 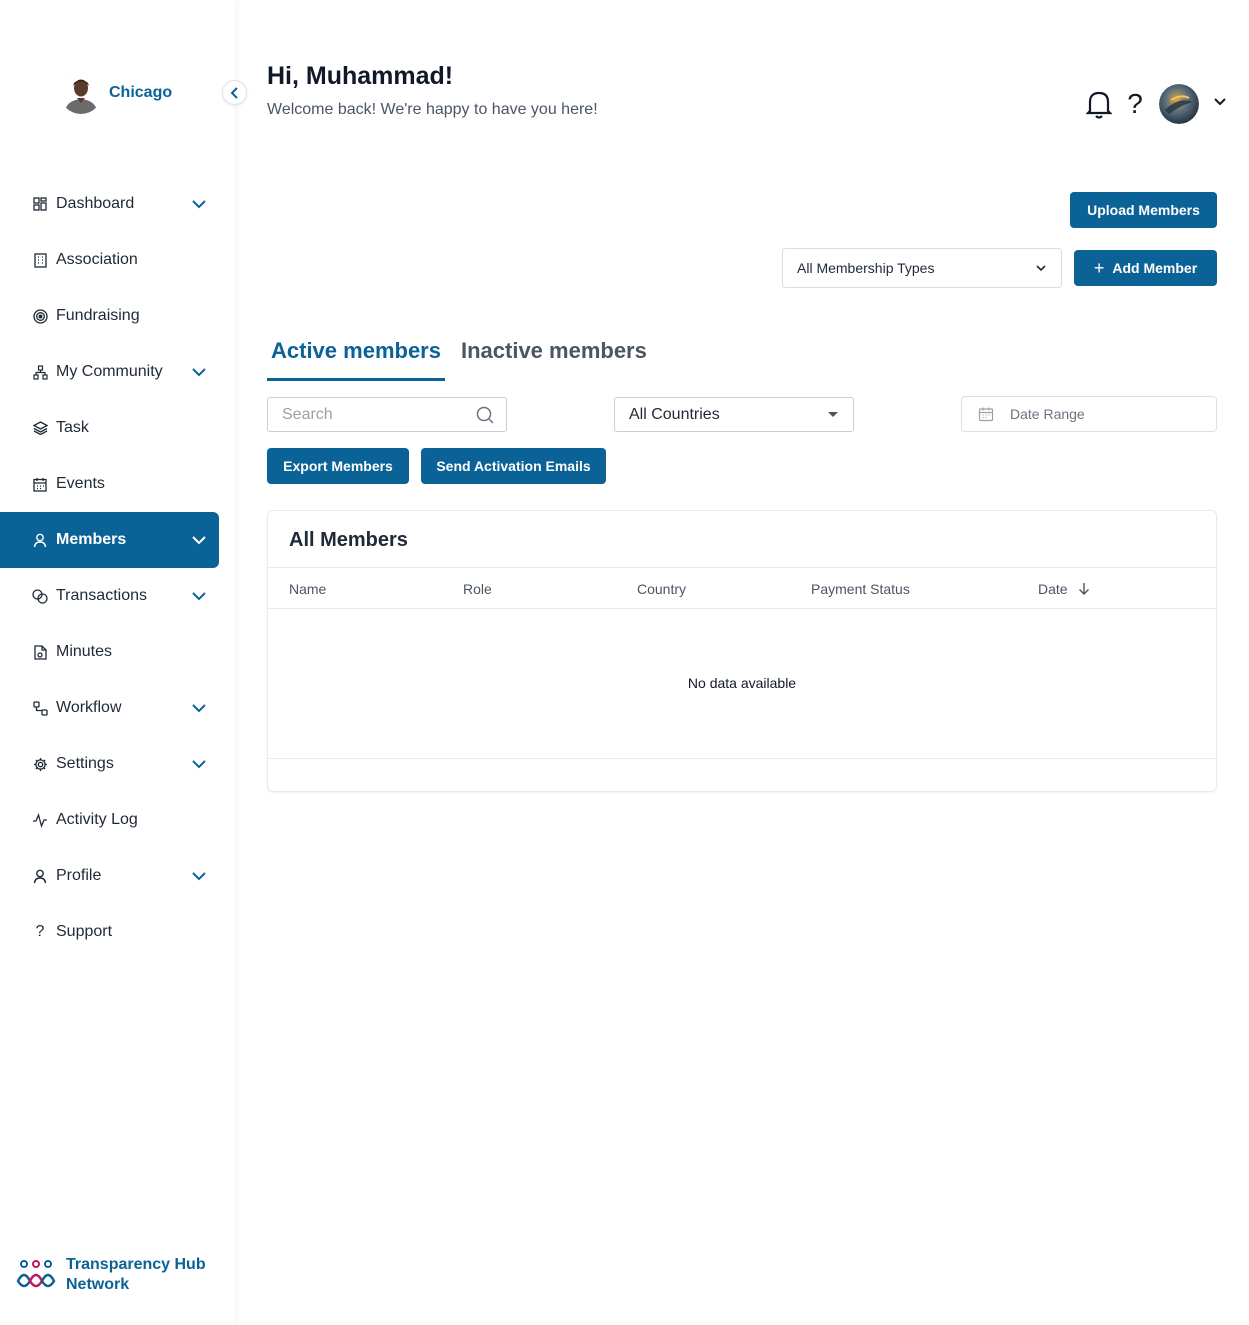 I want to click on tab-inactive-members: Inactive members, so click(x=554, y=358).